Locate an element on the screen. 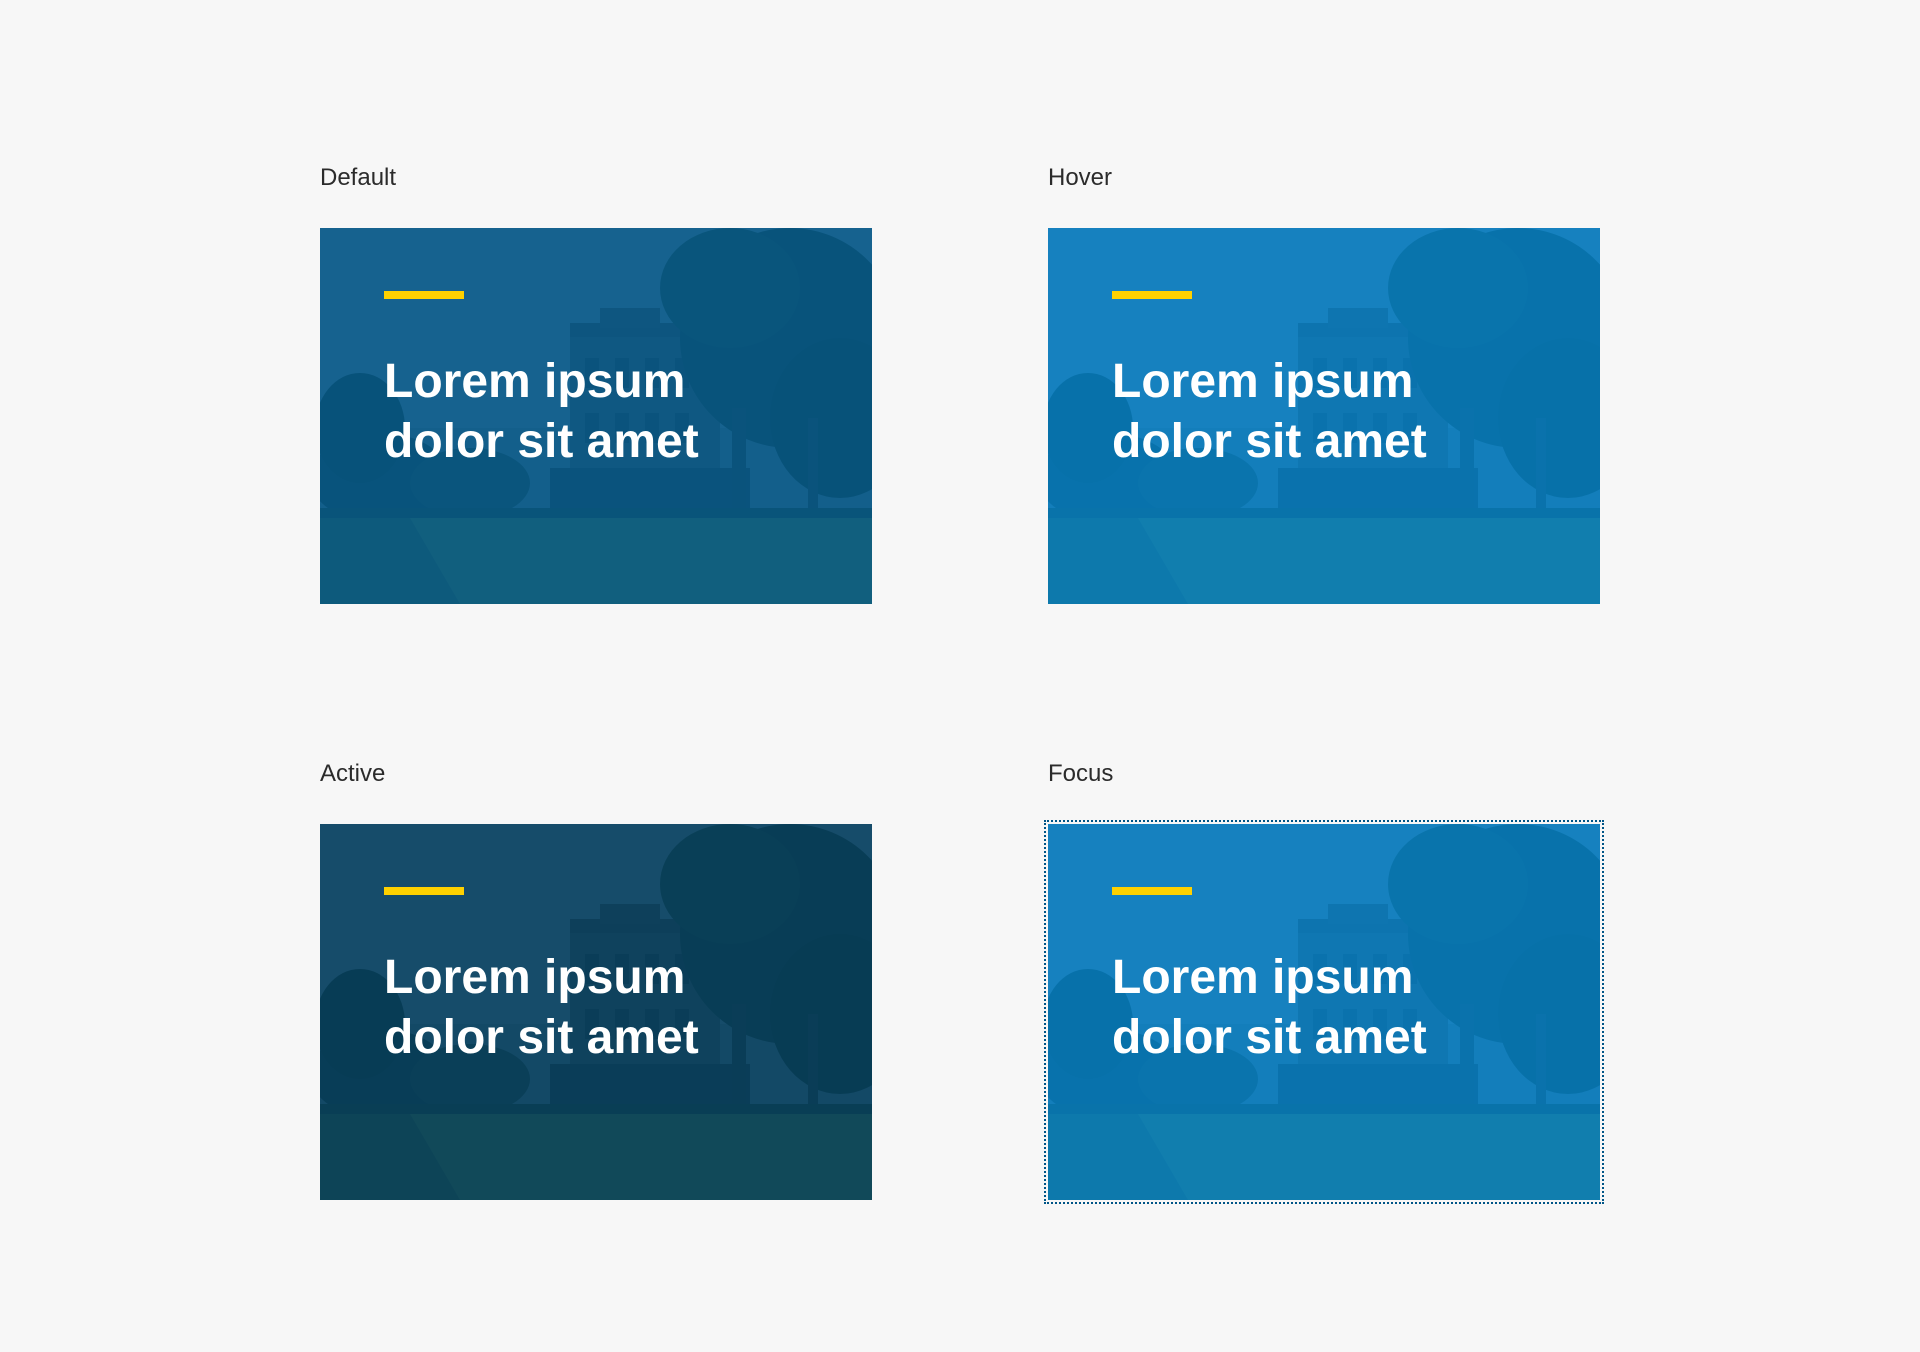 The width and height of the screenshot is (1920, 1352). promo-card-hover: Lorem ipsum dolor sit amet is located at coordinates (1324, 416).